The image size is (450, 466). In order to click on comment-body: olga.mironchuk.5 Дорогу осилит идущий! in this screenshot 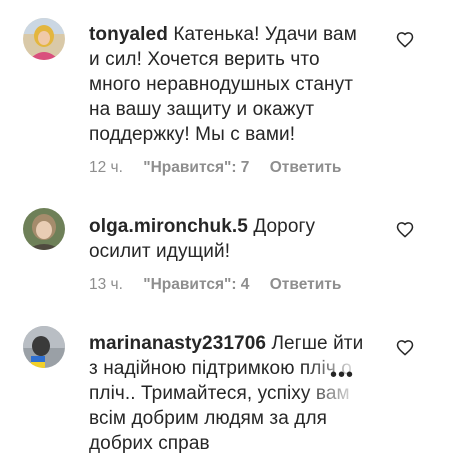, I will do `click(239, 239)`.